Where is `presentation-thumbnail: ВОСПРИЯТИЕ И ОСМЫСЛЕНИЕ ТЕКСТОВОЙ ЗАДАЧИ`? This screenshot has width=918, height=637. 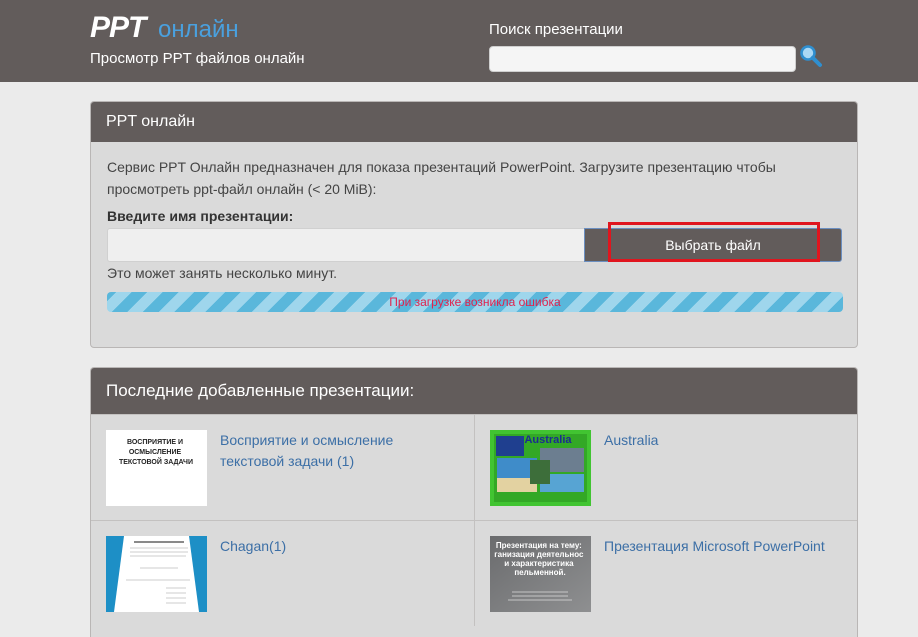
presentation-thumbnail: ВОСПРИЯТИЕ И ОСМЫСЛЕНИЕ ТЕКСТОВОЙ ЗАДАЧИ is located at coordinates (156, 468).